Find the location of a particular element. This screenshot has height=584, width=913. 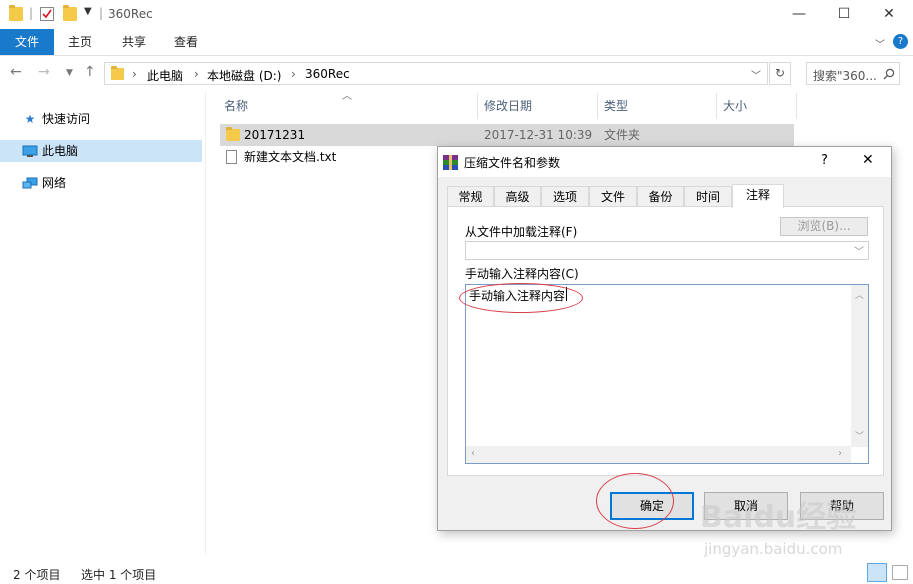

dialog-title: 压缩文件名和参数 is located at coordinates (512, 163).